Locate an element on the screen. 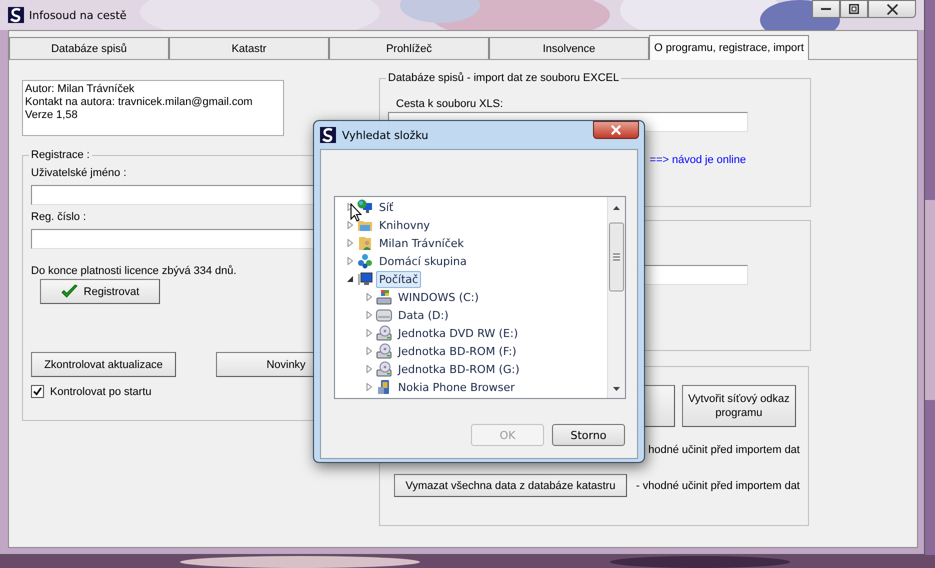 The height and width of the screenshot is (568, 935). tree-item: Nokia Phone Browser is located at coordinates (456, 387).